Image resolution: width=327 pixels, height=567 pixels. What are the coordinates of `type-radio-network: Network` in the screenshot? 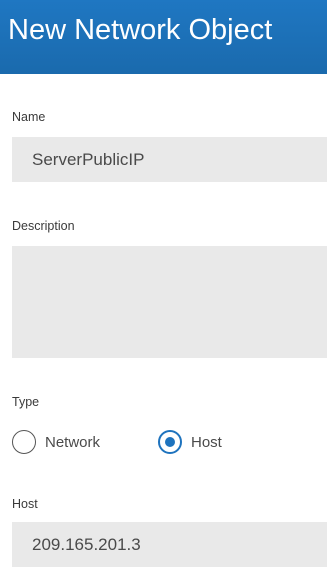 It's located at (56, 442).